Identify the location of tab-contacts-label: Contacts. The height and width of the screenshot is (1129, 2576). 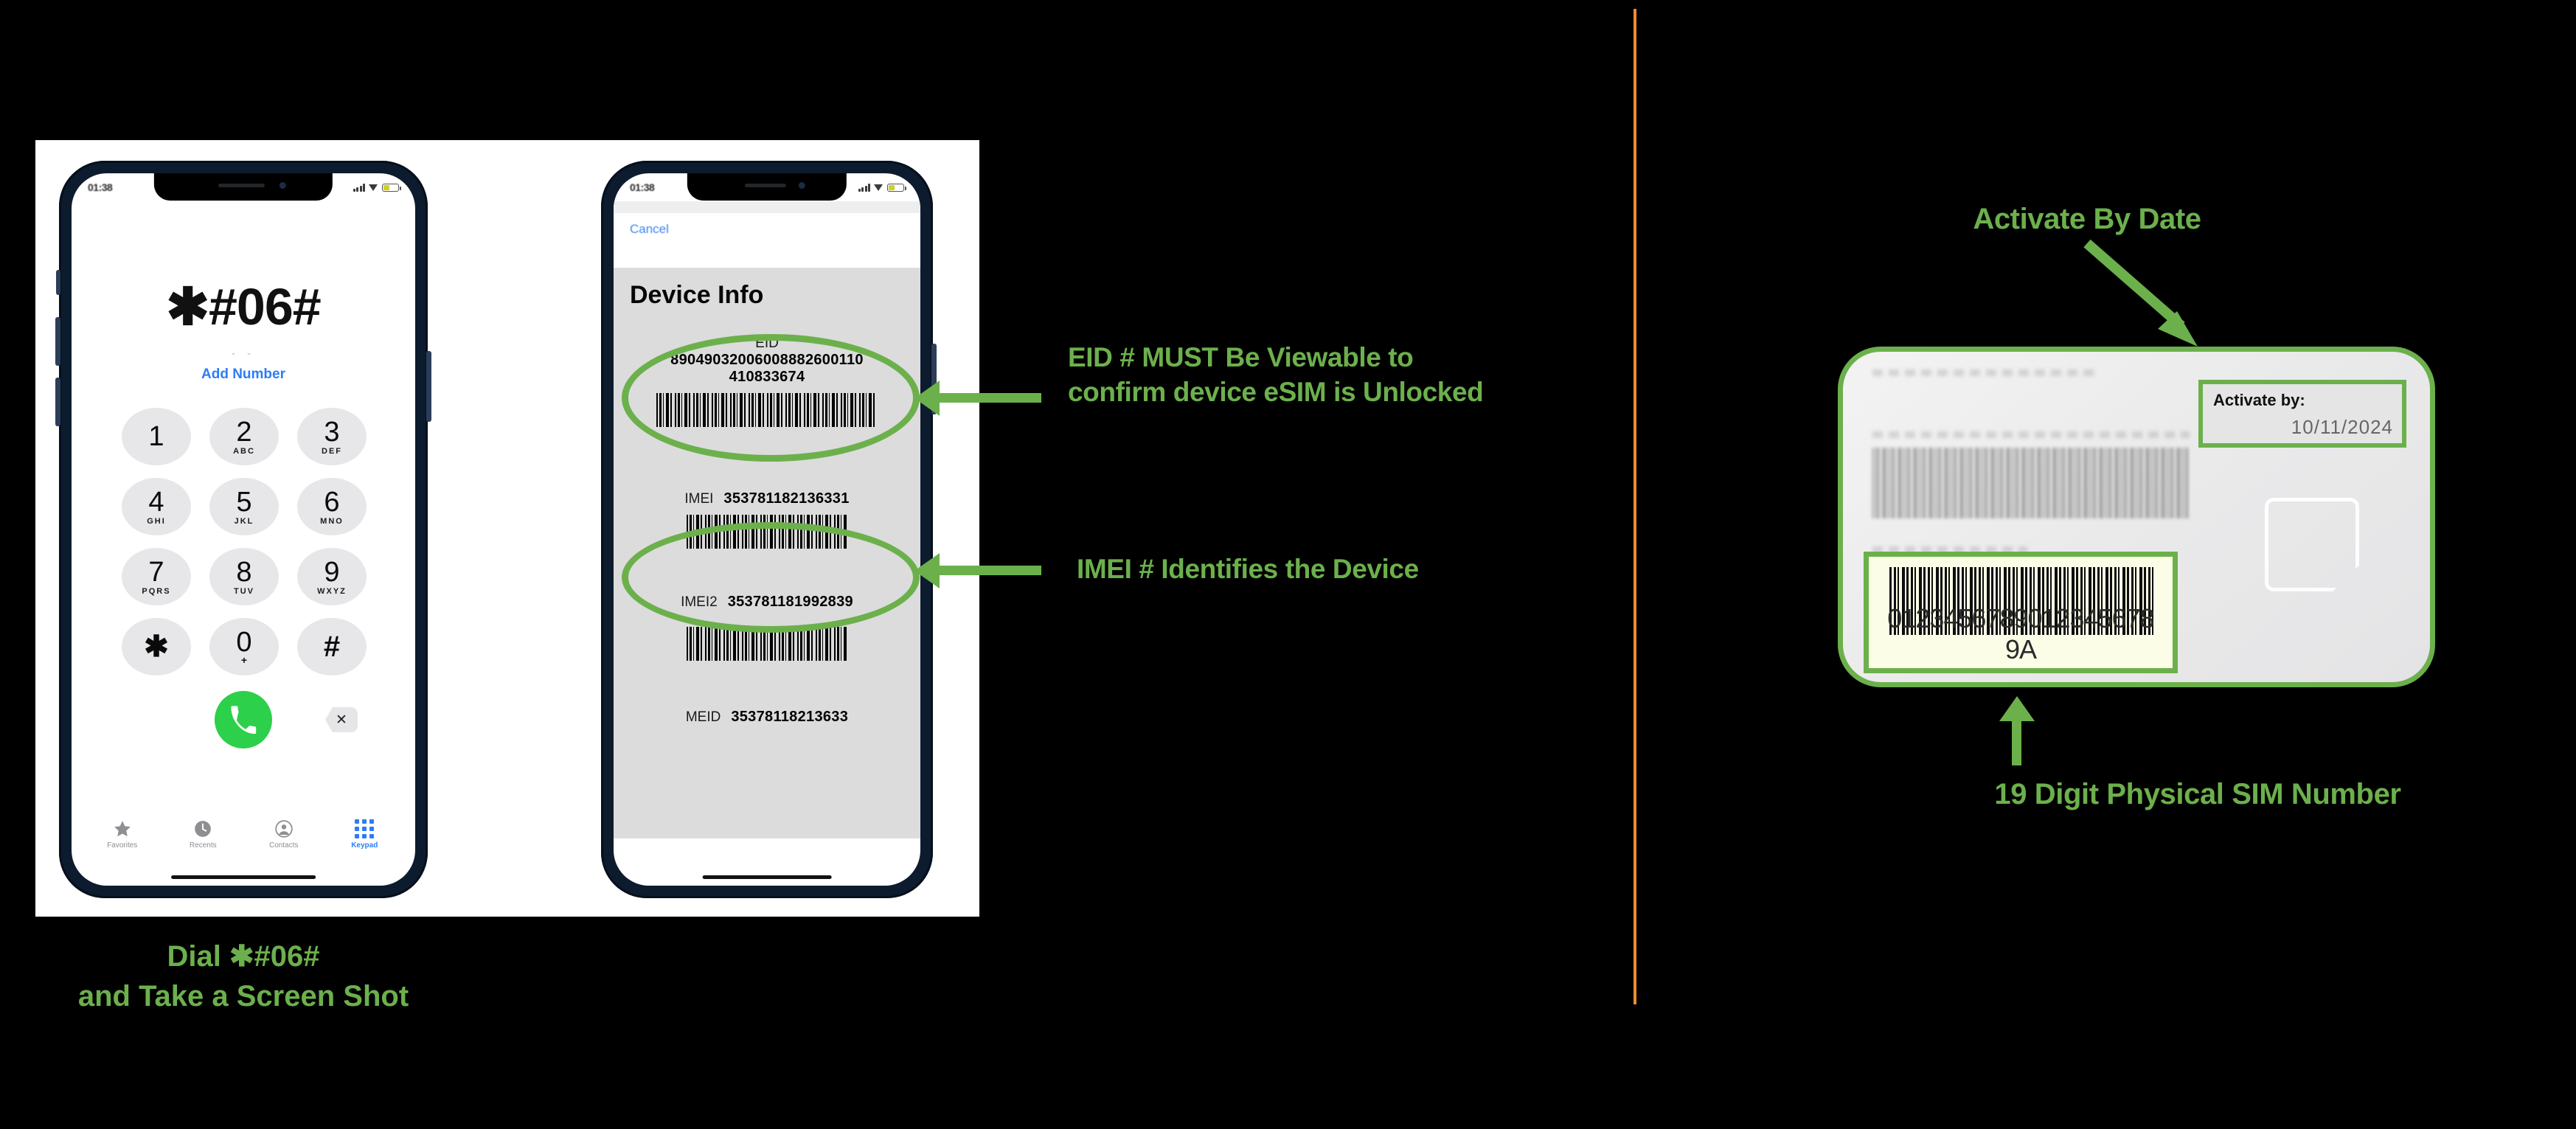
(284, 845).